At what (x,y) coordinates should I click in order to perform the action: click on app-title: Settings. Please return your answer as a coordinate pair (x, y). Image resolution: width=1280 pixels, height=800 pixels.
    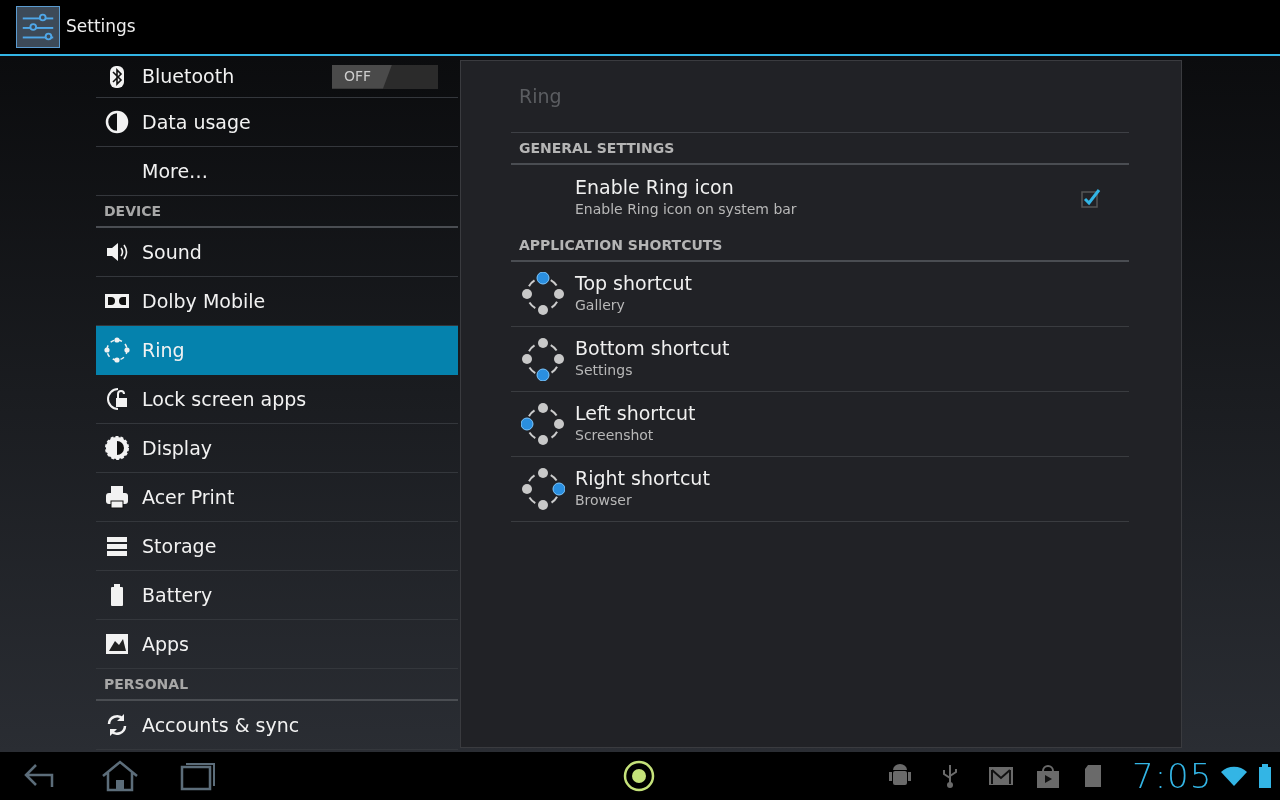
    Looking at the image, I should click on (101, 27).